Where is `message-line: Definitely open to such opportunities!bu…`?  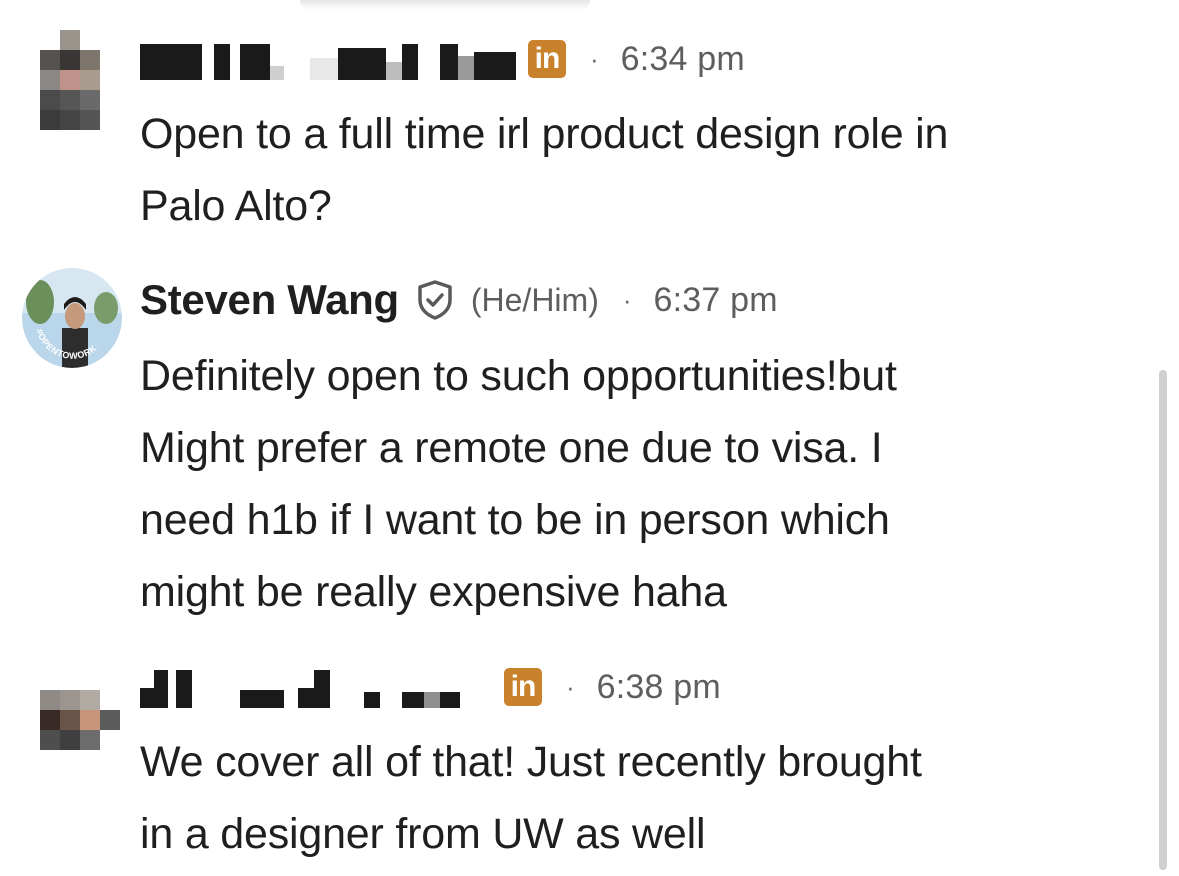
message-line: Definitely open to such opportunities!bu… is located at coordinates (518, 376).